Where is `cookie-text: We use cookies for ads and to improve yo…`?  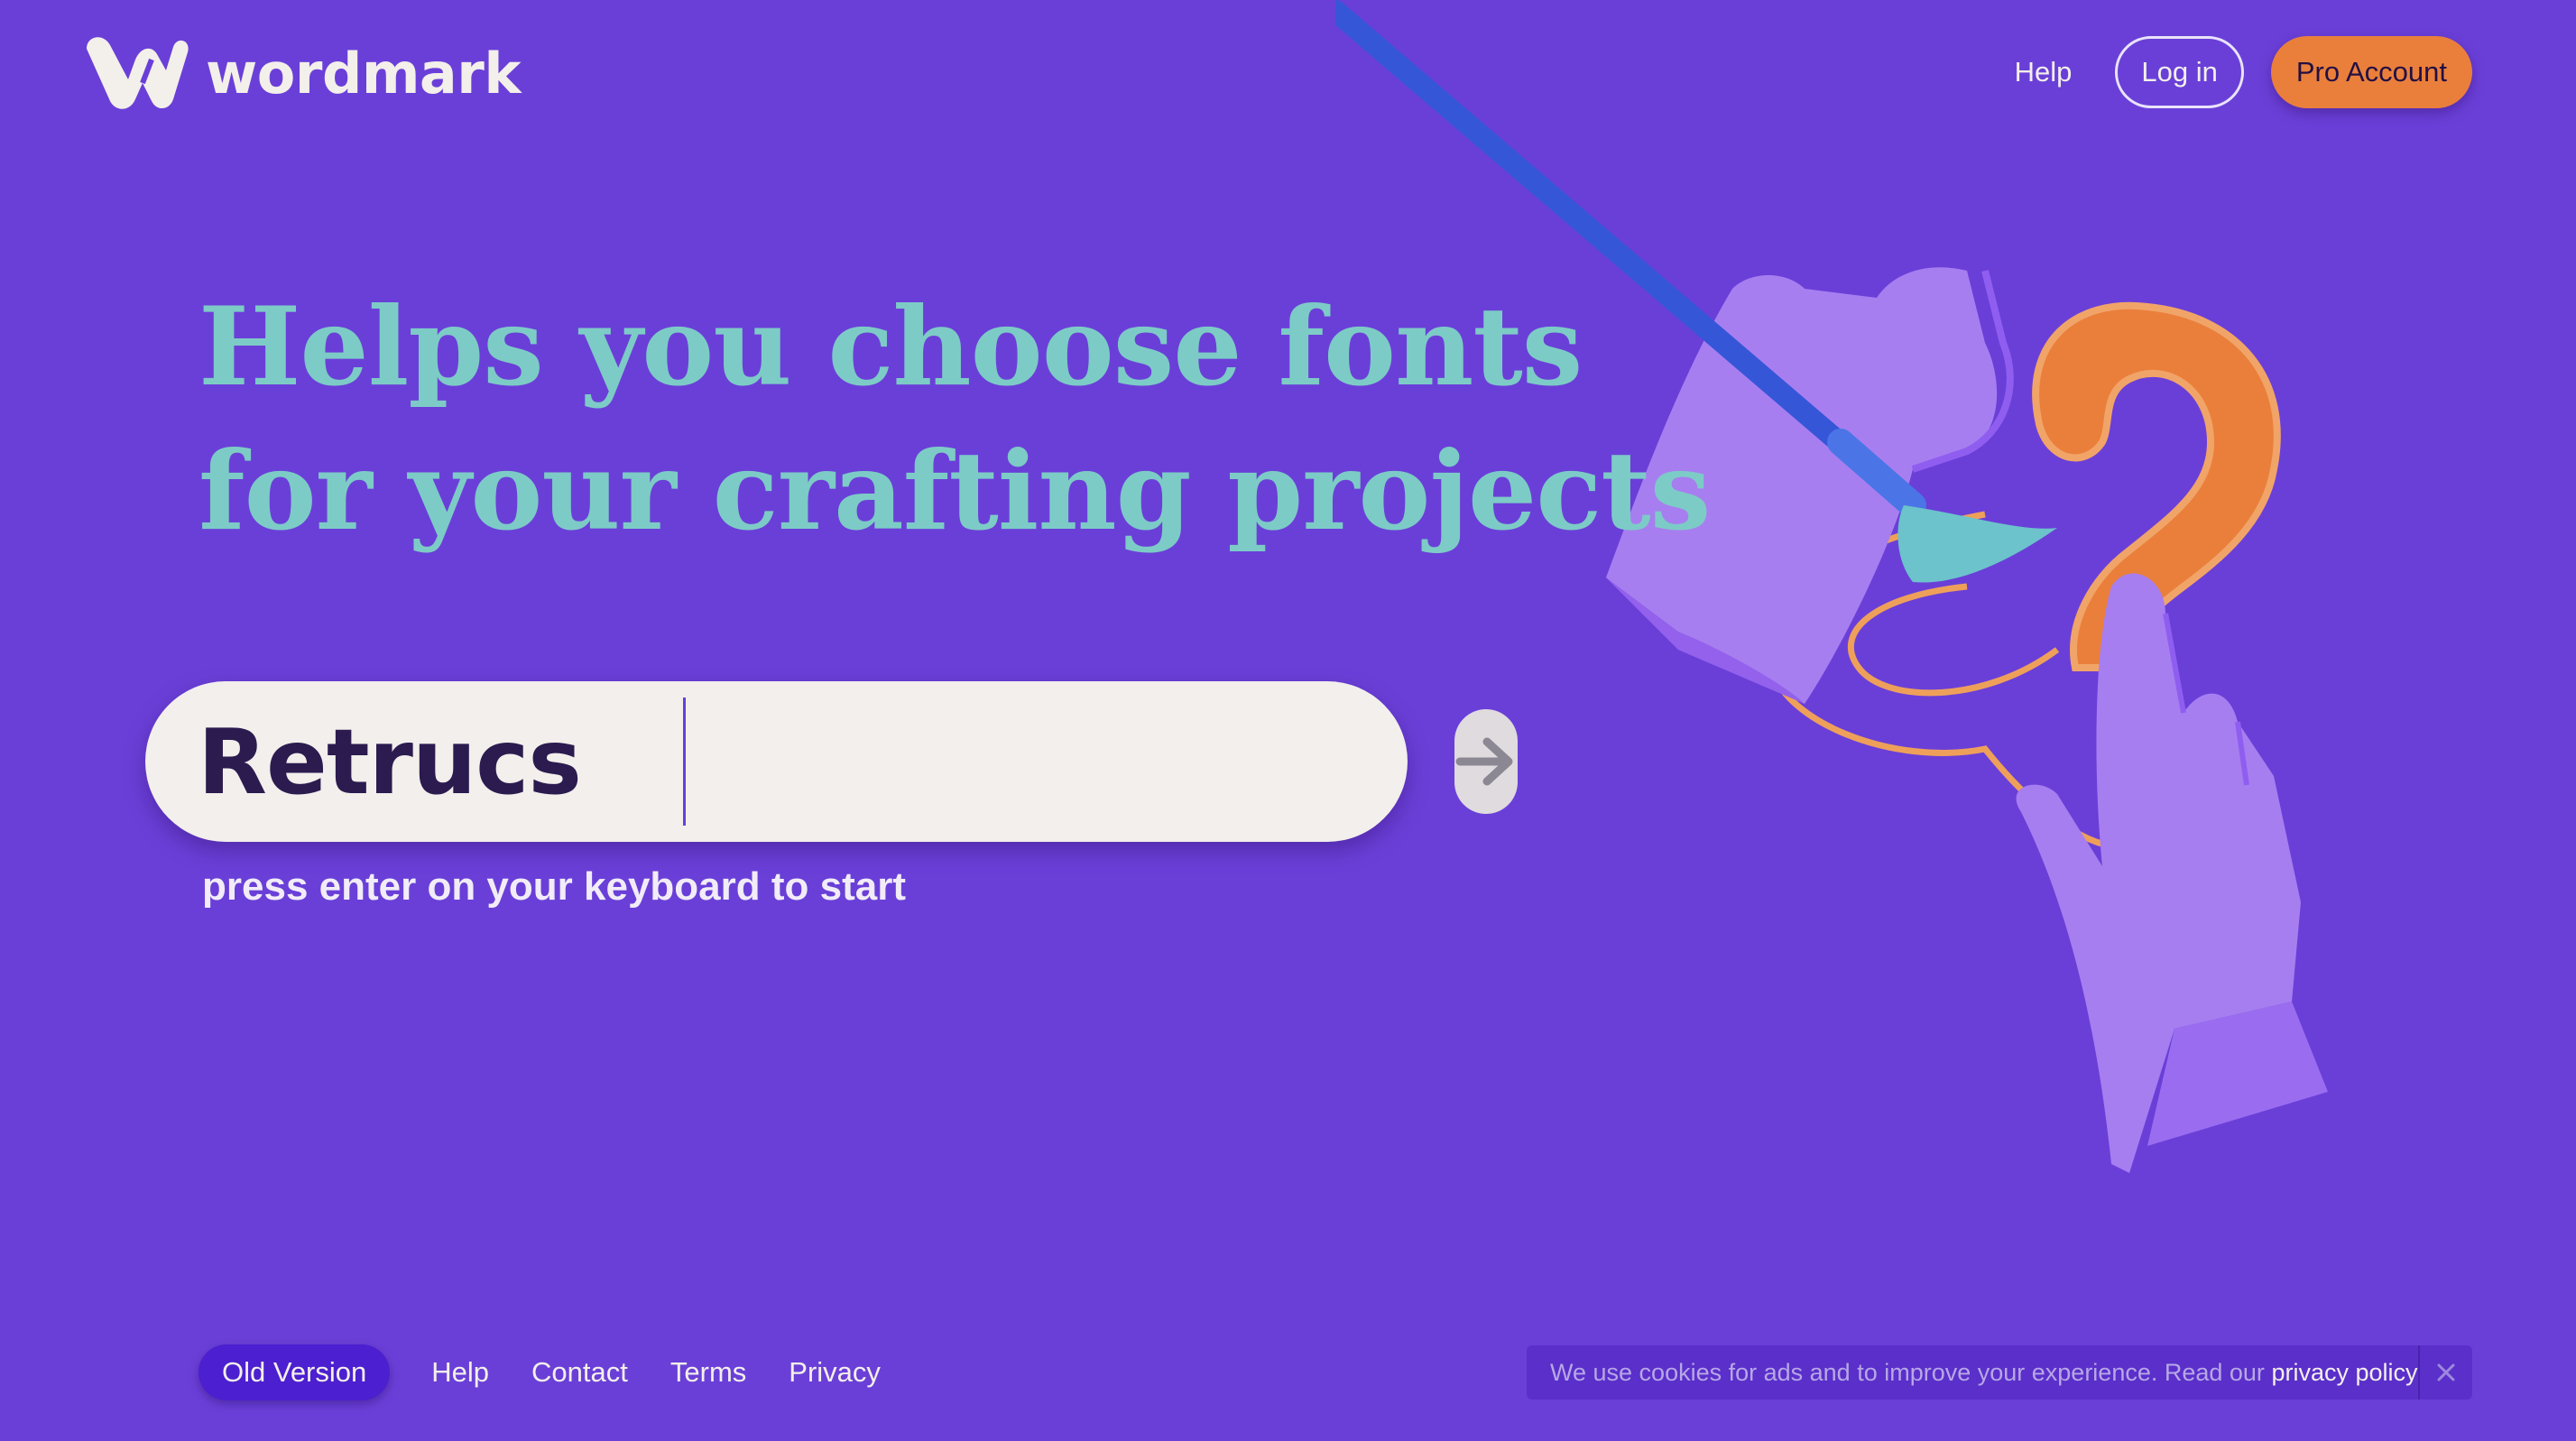 cookie-text: We use cookies for ads and to improve yo… is located at coordinates (1973, 1373).